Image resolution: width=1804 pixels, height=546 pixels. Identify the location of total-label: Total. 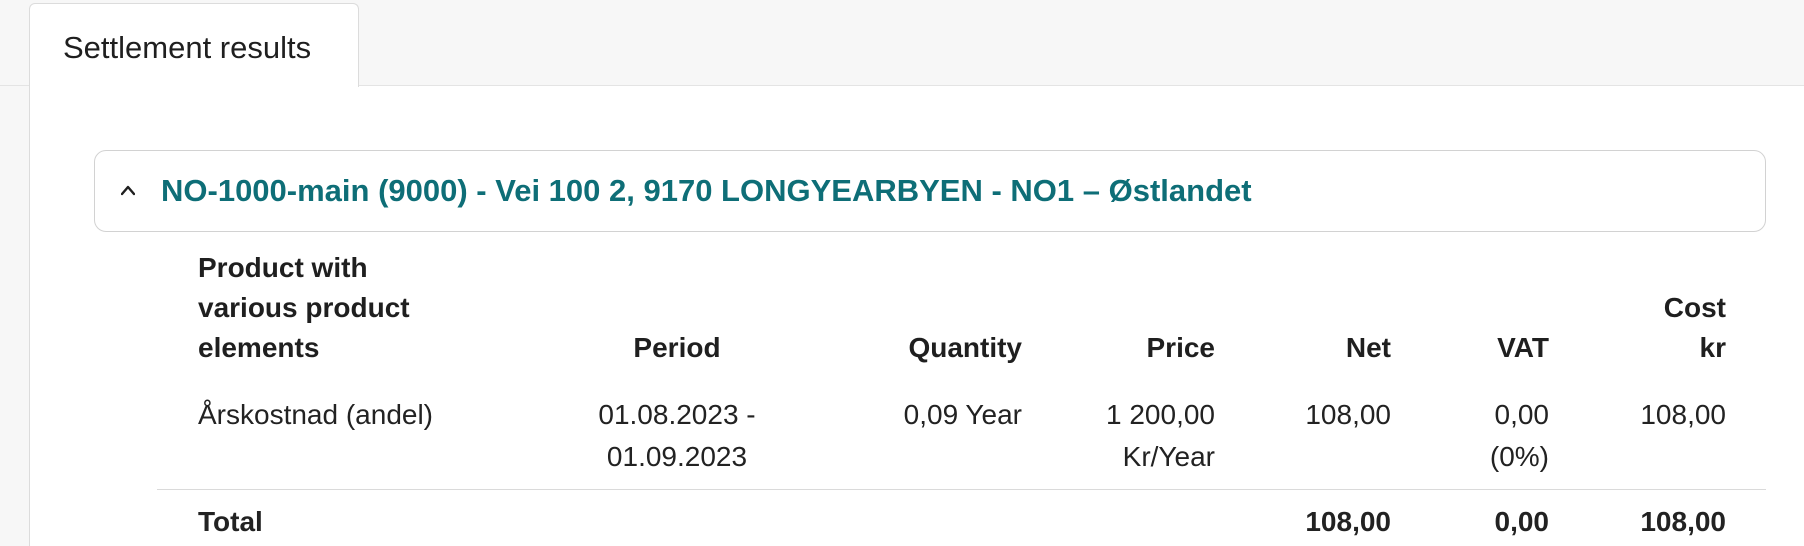
(230, 521).